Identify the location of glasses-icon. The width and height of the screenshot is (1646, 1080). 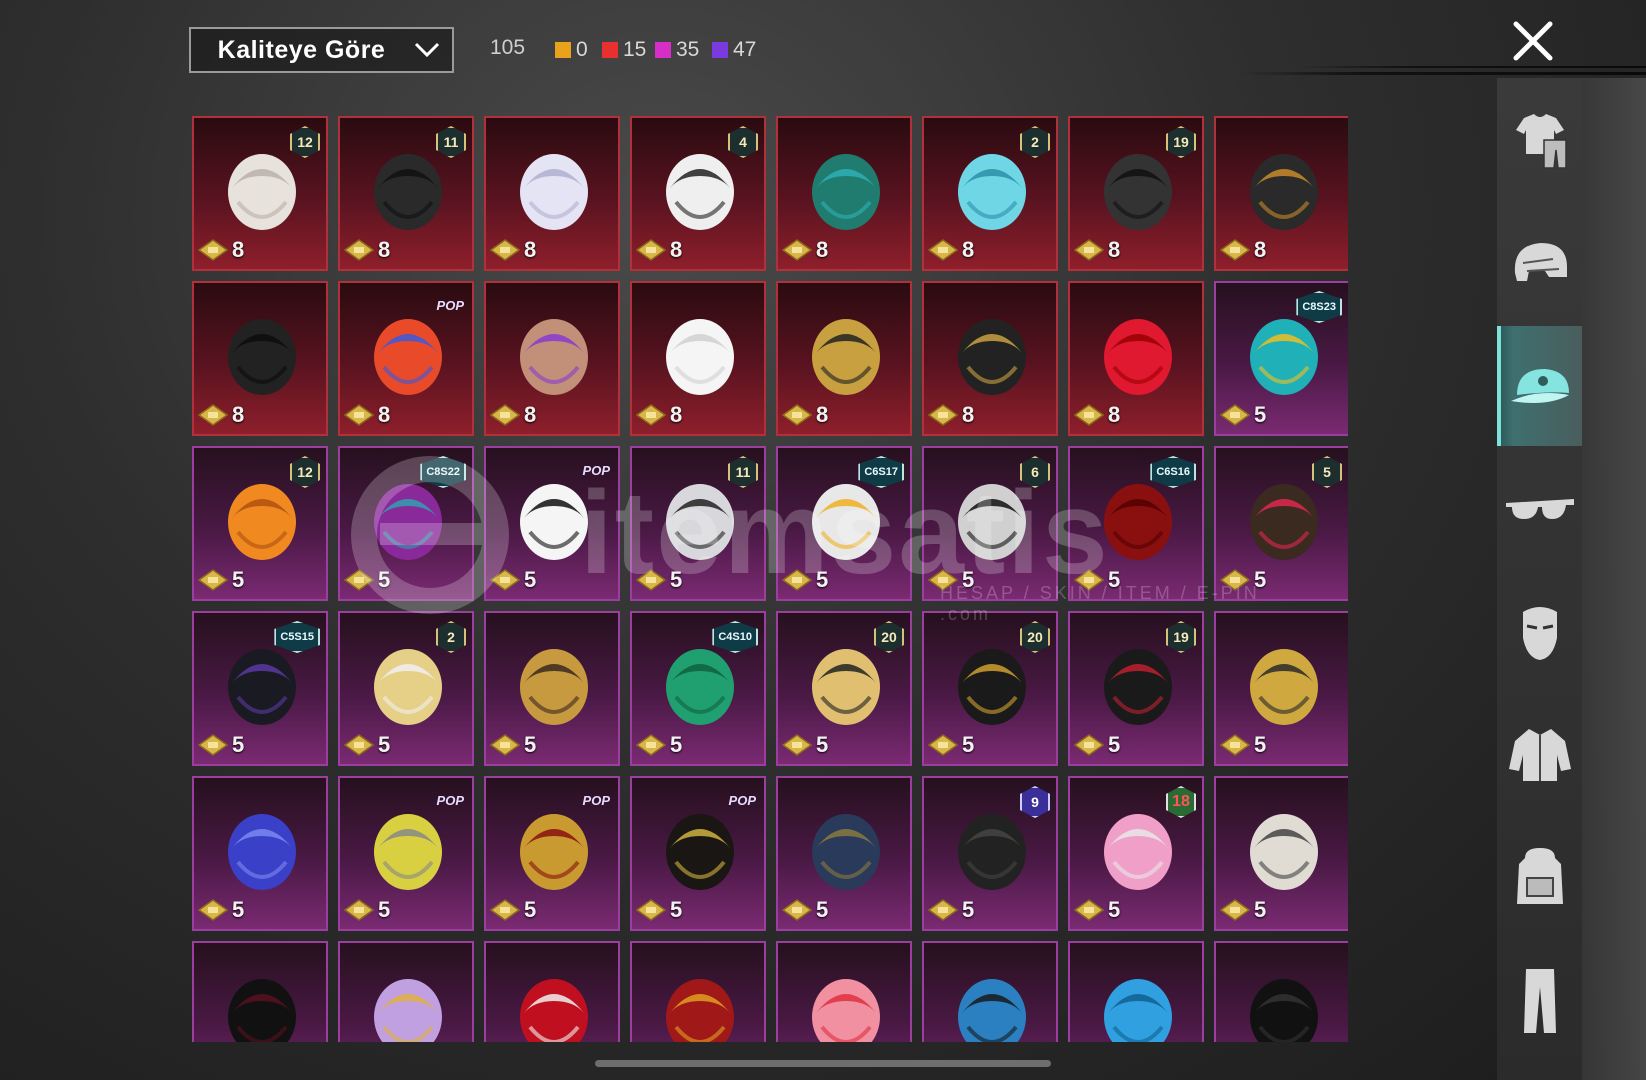
(1539, 509).